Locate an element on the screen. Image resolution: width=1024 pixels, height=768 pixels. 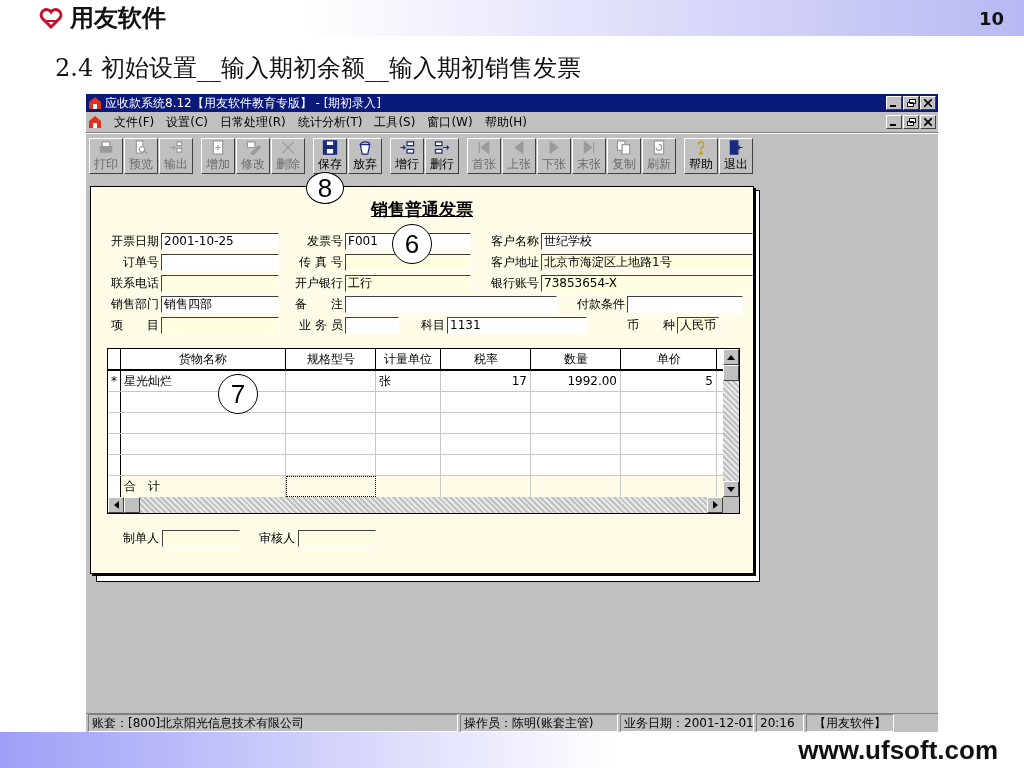
status-panel: 业务日期：2001-12-01 is located at coordinates (687, 723).